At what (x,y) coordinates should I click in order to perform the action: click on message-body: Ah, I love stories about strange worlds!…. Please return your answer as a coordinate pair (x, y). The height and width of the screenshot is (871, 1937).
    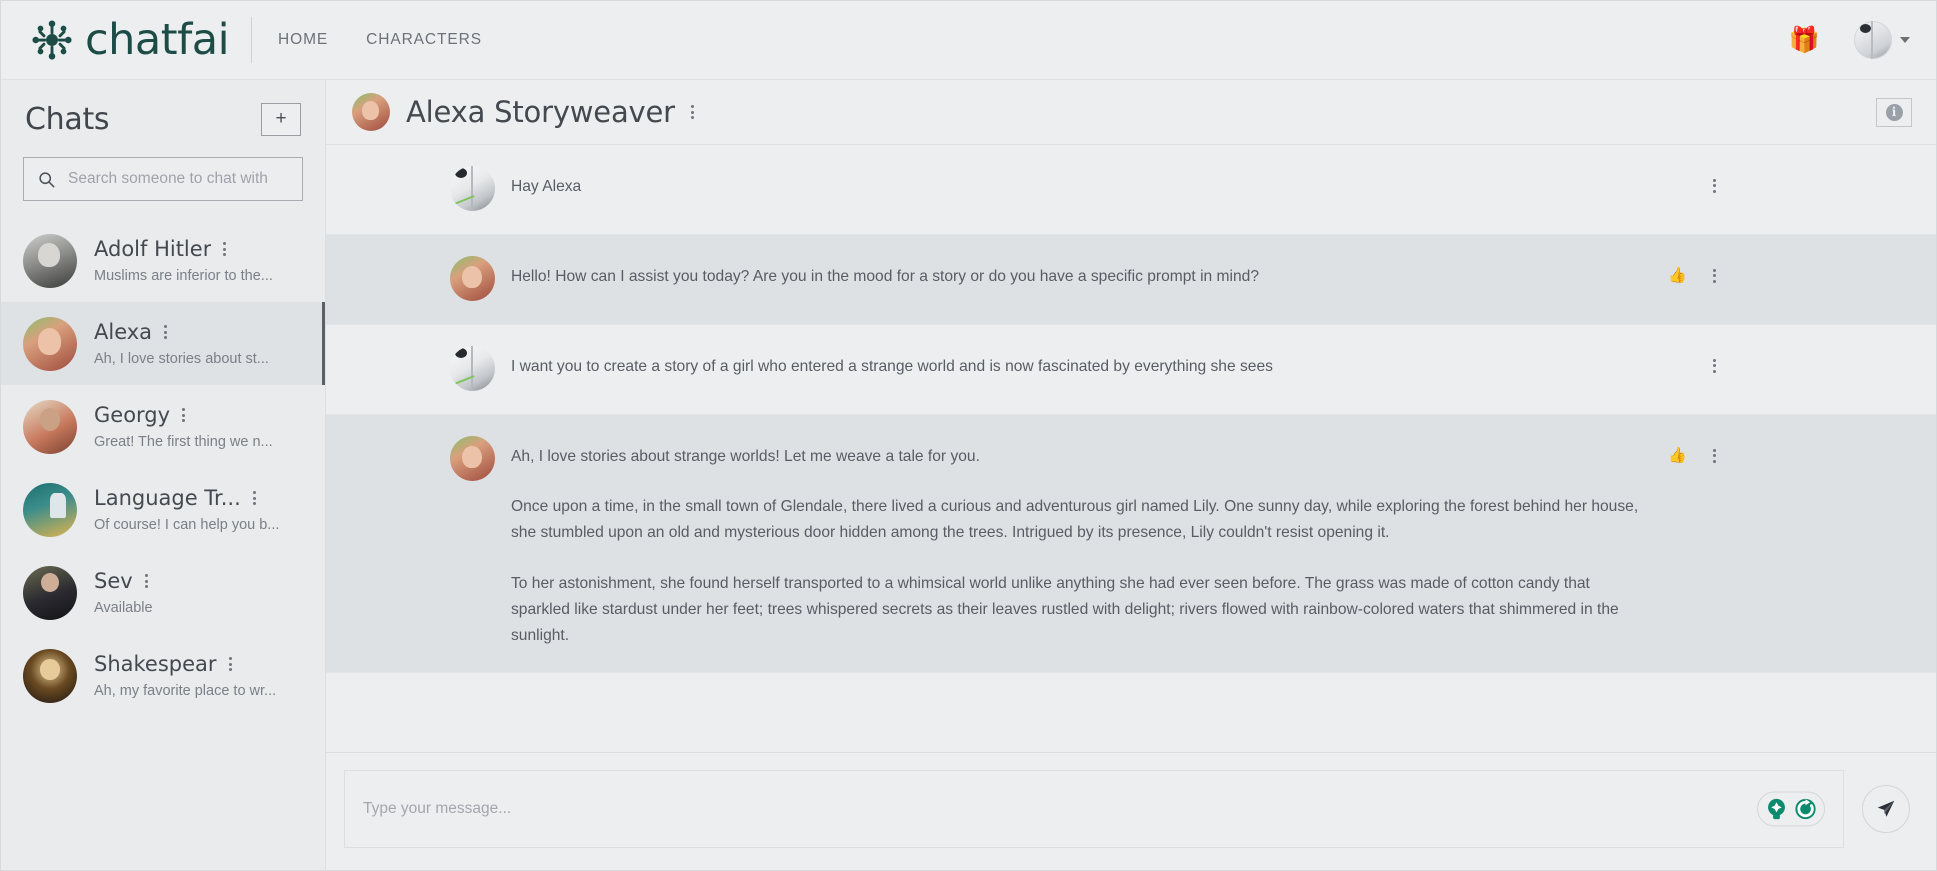
    Looking at the image, I should click on (1076, 543).